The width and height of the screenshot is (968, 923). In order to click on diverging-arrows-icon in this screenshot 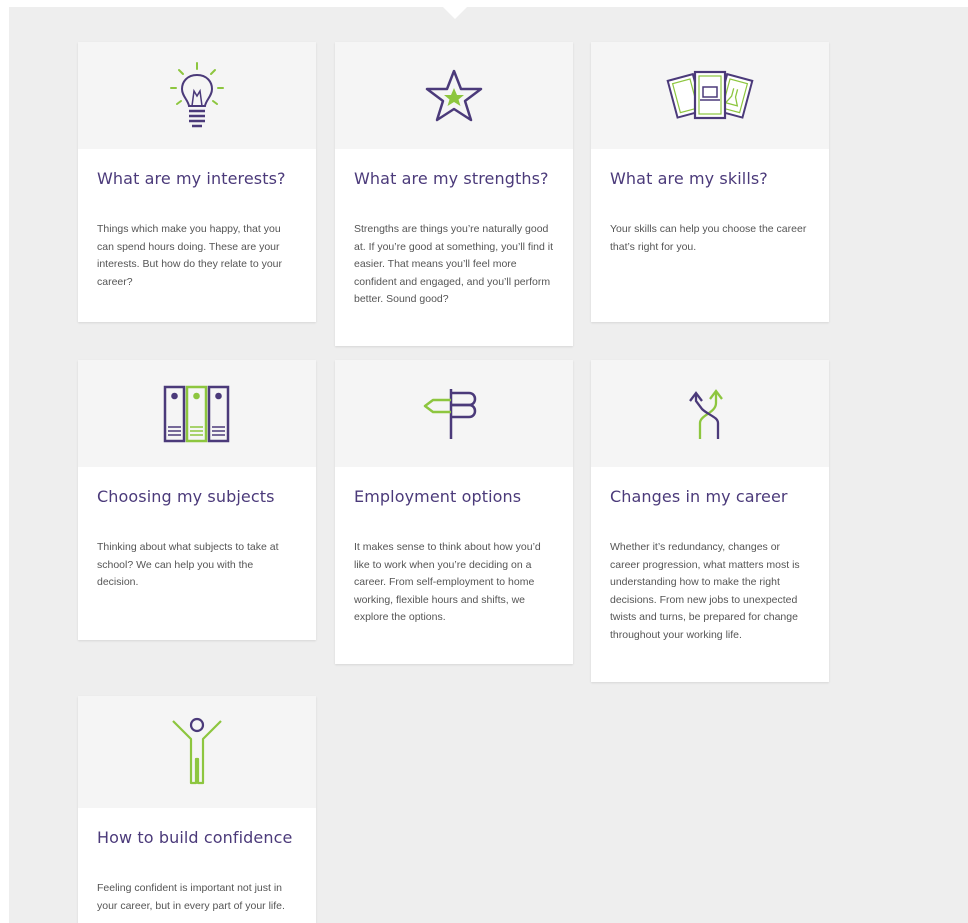, I will do `click(710, 414)`.